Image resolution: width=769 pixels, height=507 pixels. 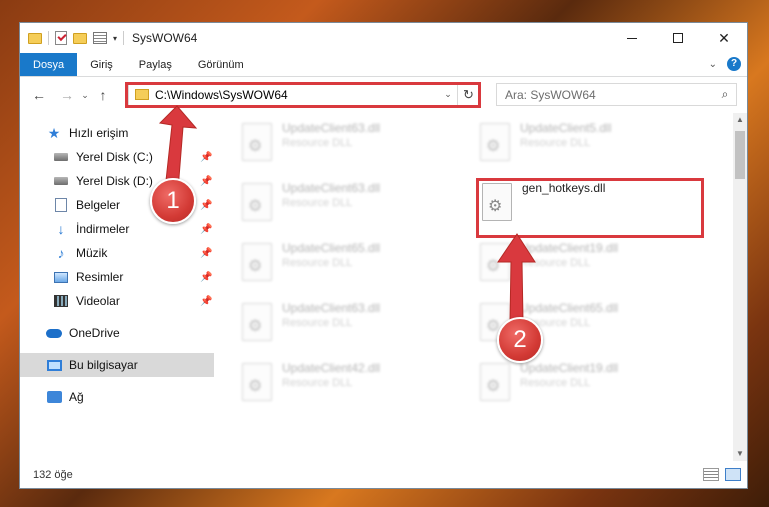 I want to click on arrow-2-icon, so click(x=516, y=278).